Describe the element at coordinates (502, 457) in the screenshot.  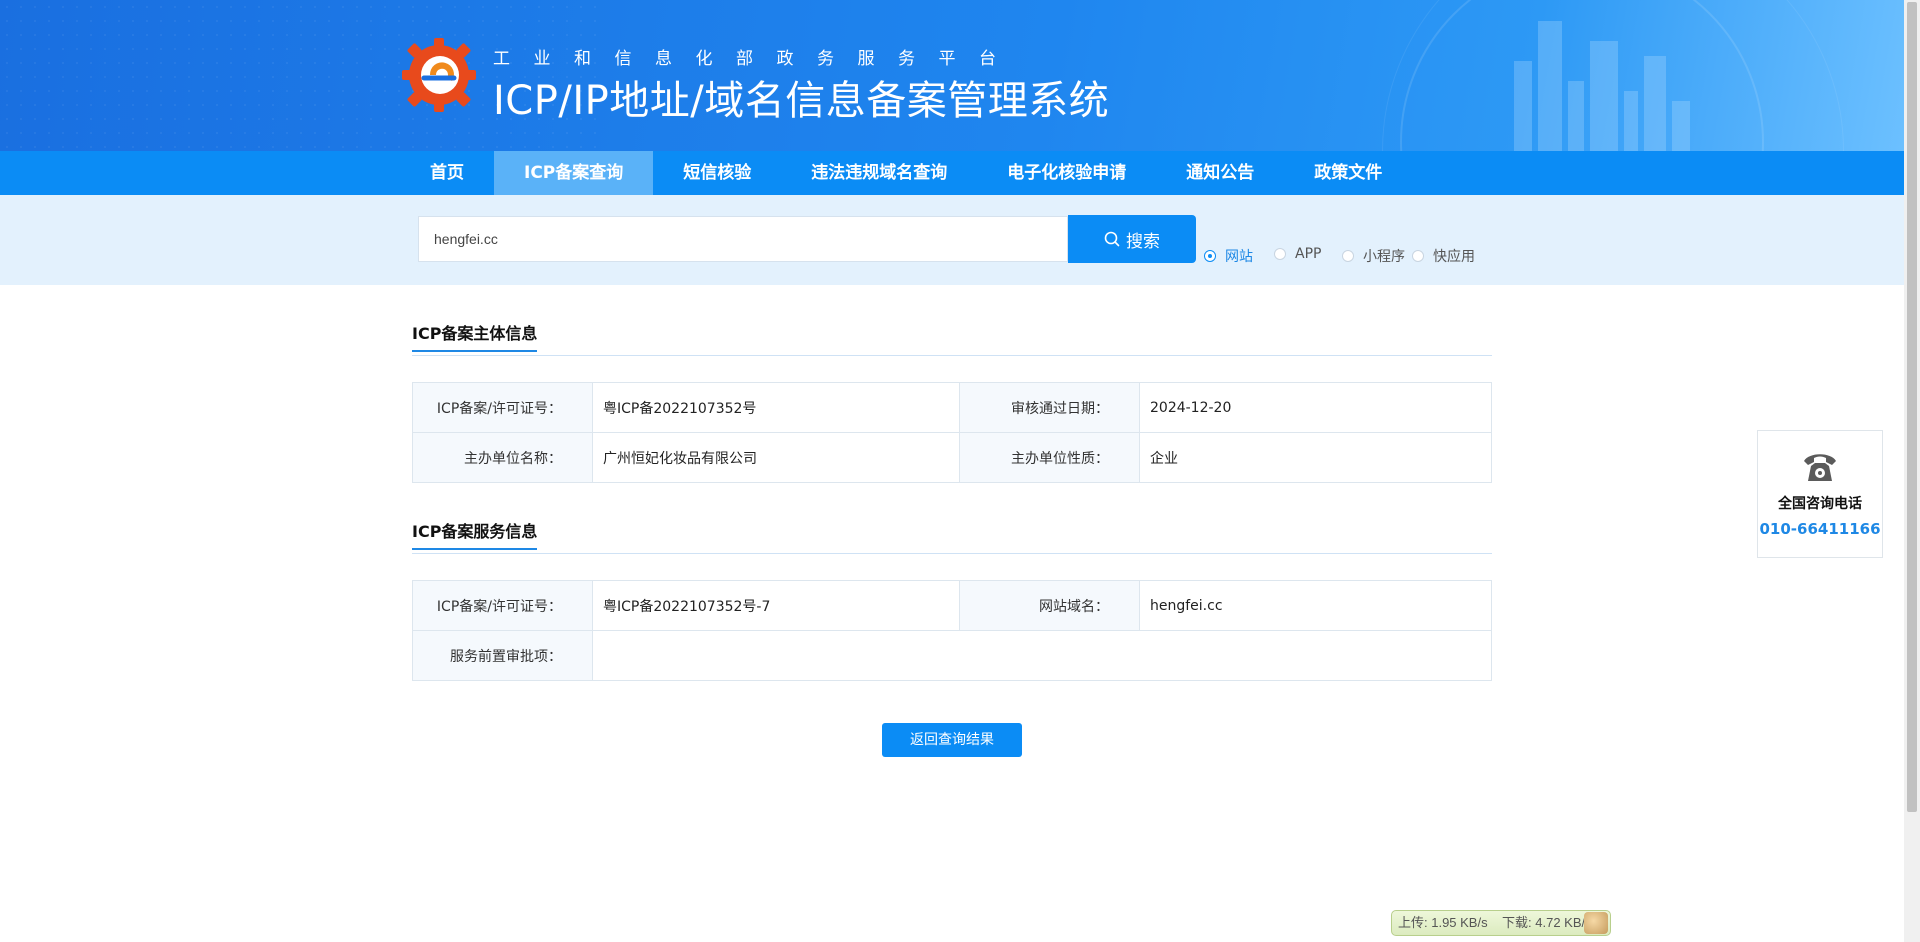
I see `field-label: 主办单位名称：` at that location.